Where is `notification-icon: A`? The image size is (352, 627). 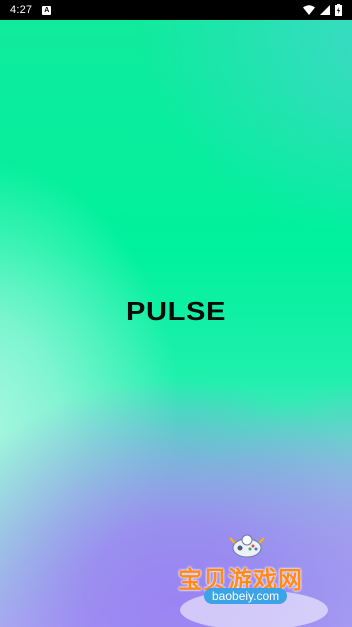 notification-icon: A is located at coordinates (47, 10).